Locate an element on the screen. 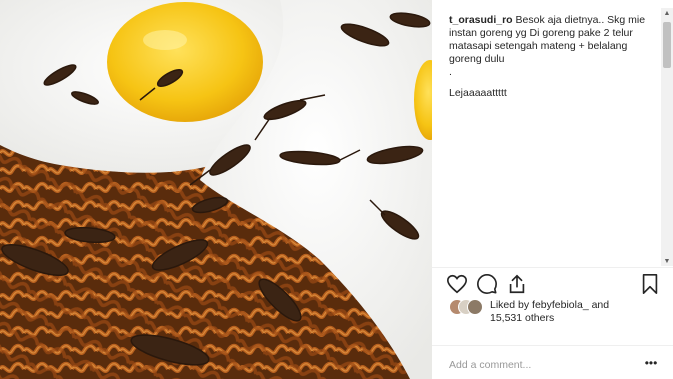 The height and width of the screenshot is (379, 673). comment-input is located at coordinates (539, 365).